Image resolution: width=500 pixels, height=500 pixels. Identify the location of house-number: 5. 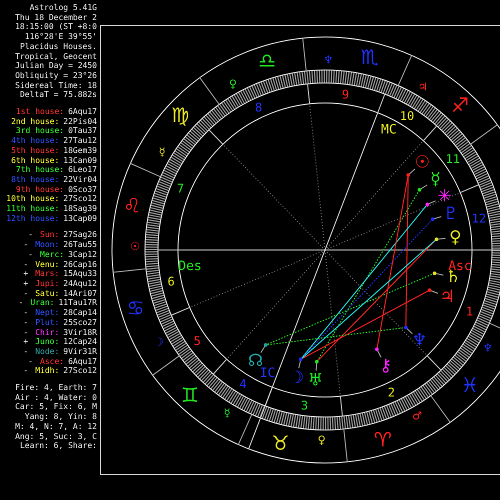
(197, 341).